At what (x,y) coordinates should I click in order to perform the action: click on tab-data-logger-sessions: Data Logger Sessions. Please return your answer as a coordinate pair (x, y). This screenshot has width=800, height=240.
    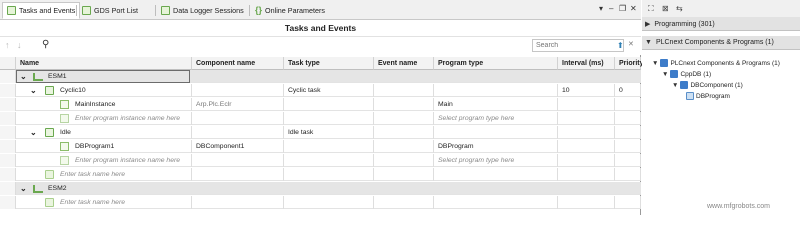
    Looking at the image, I should click on (202, 10).